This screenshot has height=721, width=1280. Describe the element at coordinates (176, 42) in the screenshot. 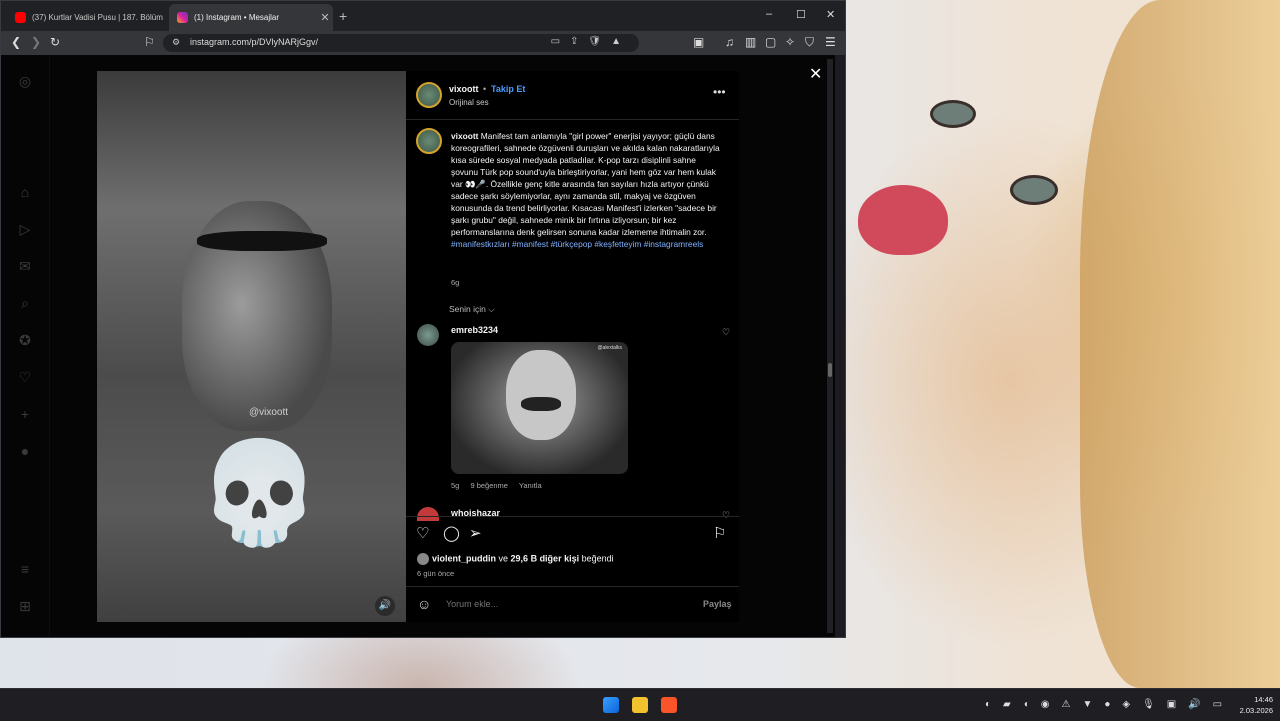

I see `site-info-icon: ⚙` at that location.